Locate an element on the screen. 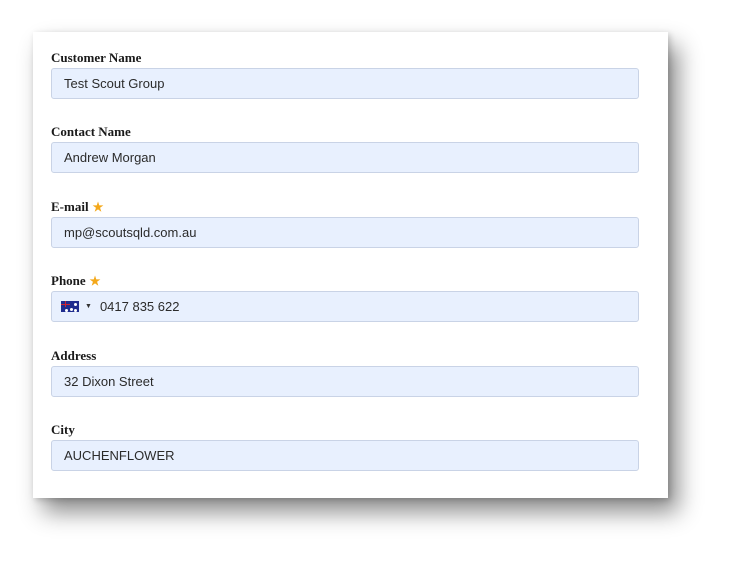  customer-name-label: Customer Name is located at coordinates (96, 57).